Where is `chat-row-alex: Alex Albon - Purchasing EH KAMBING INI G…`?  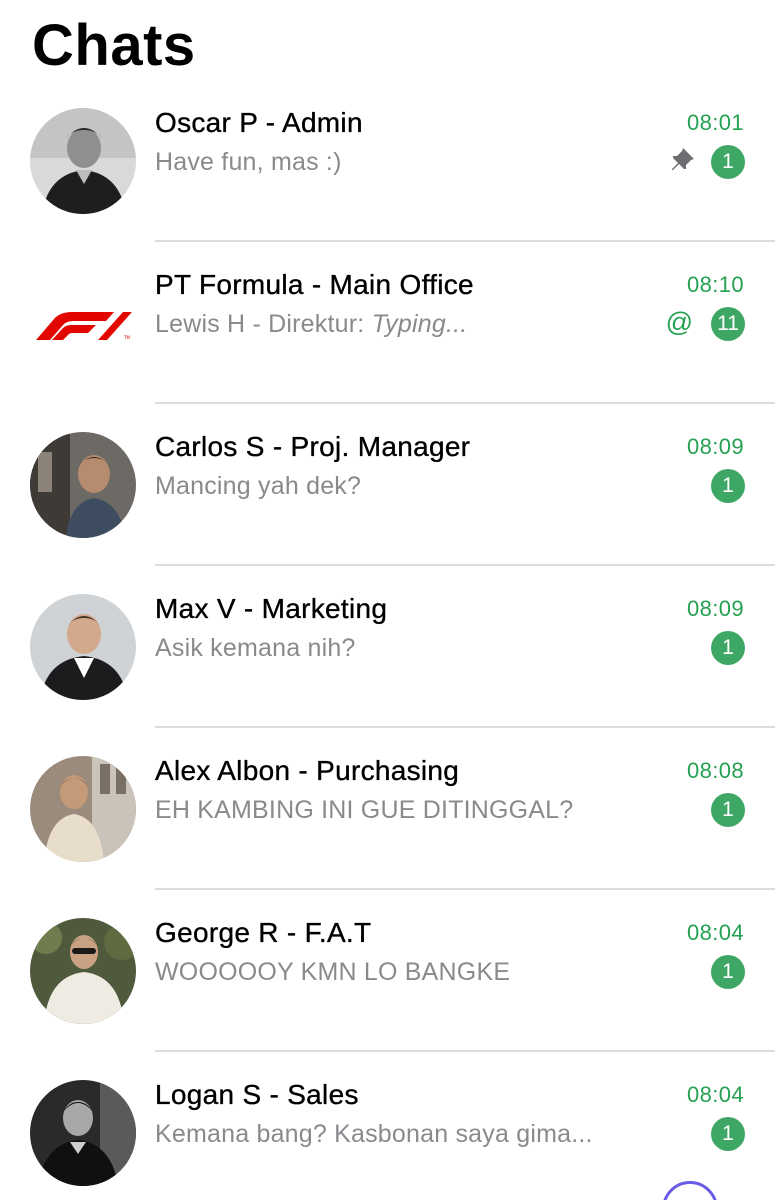 chat-row-alex: Alex Albon - Purchasing EH KAMBING INI G… is located at coordinates (387, 809).